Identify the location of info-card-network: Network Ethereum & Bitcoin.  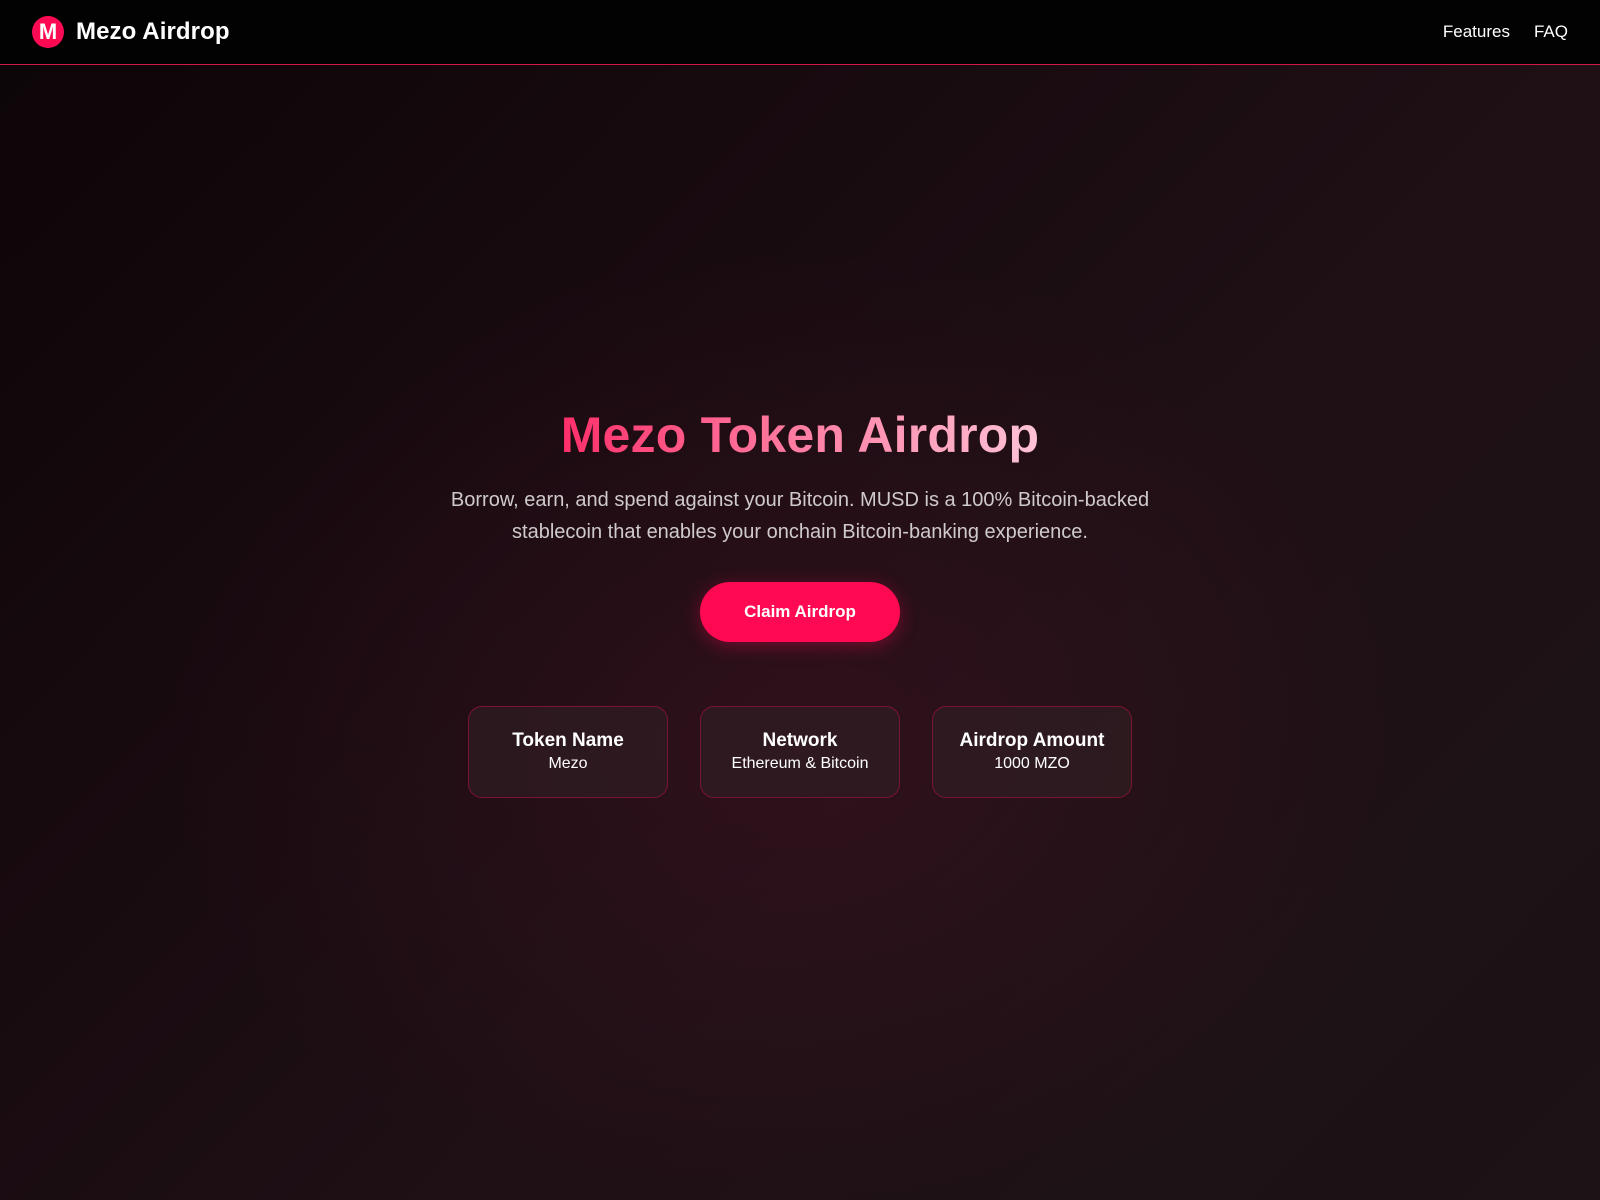
(800, 752).